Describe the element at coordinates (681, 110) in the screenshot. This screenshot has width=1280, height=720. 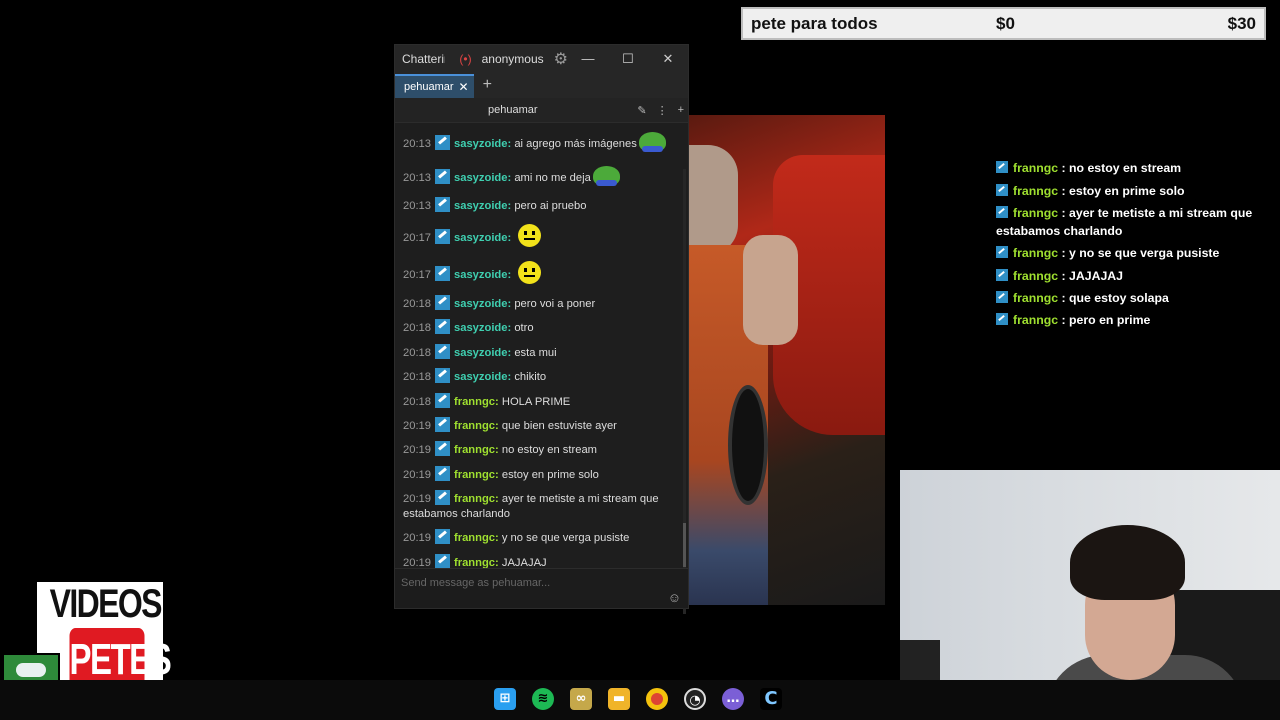
I see `add-split-icon: +` at that location.